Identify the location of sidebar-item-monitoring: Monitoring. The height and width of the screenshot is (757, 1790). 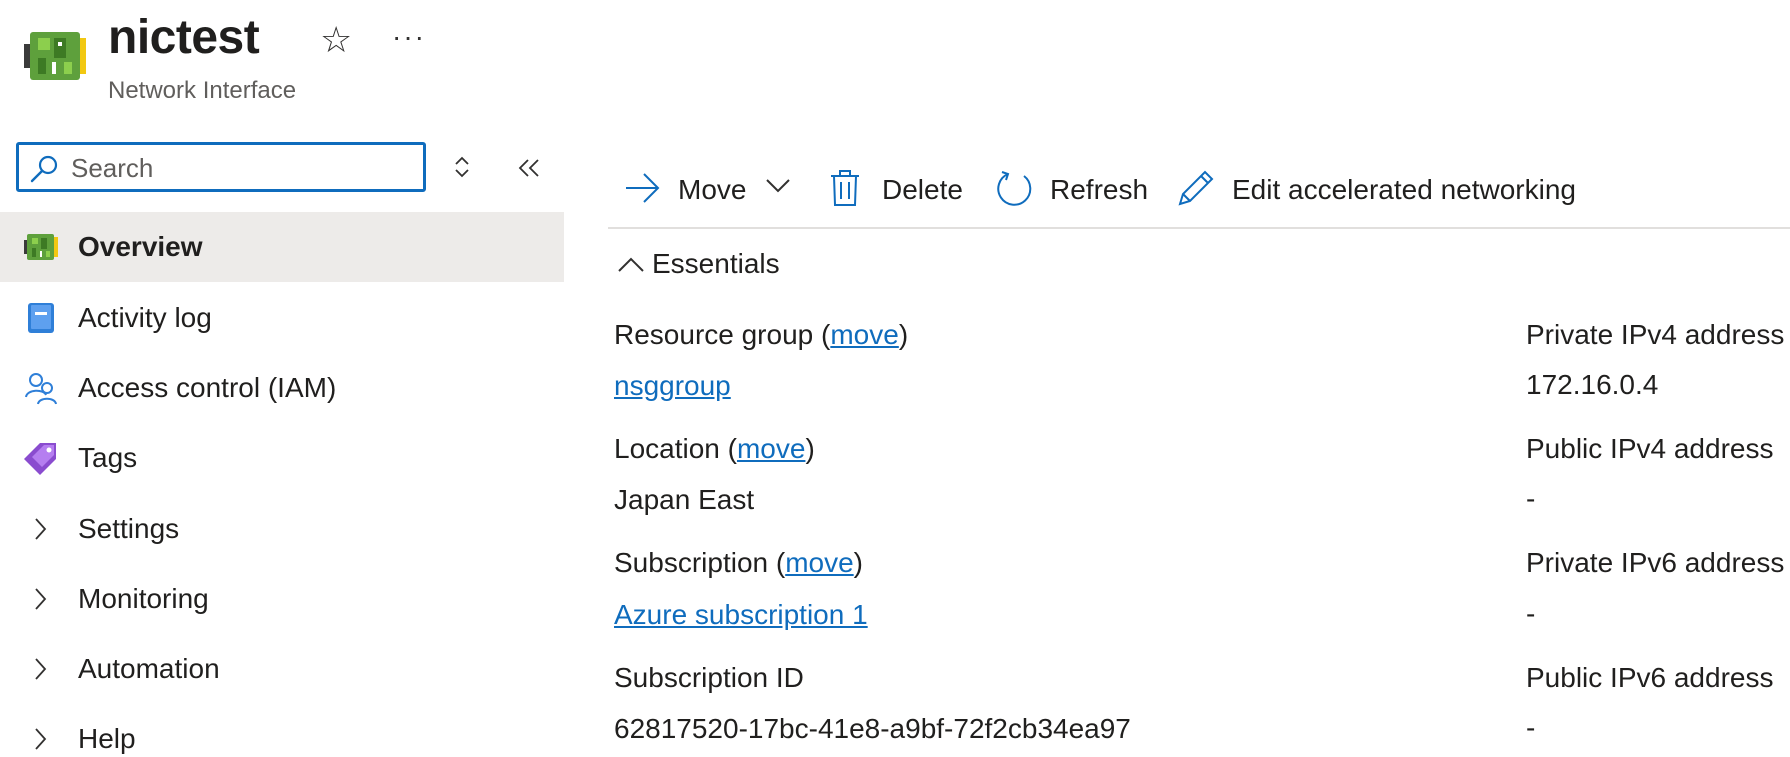
(282, 599).